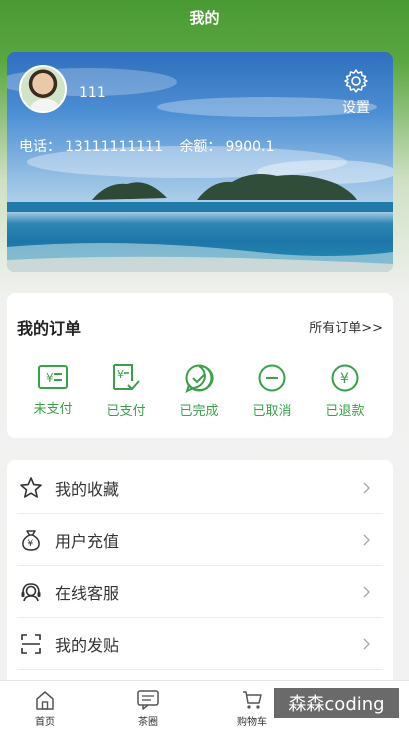  I want to click on cart-icon, so click(252, 700).